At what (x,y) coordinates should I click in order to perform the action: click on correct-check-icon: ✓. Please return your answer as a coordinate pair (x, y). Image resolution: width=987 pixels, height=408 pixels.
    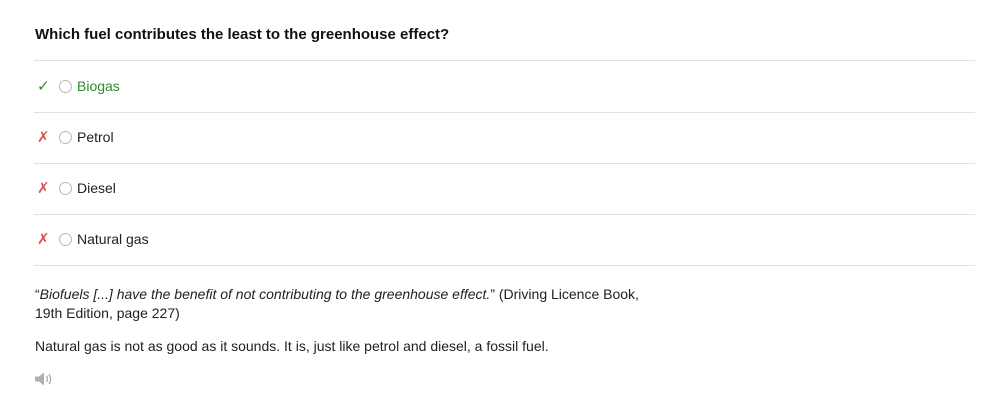
    Looking at the image, I should click on (43, 86).